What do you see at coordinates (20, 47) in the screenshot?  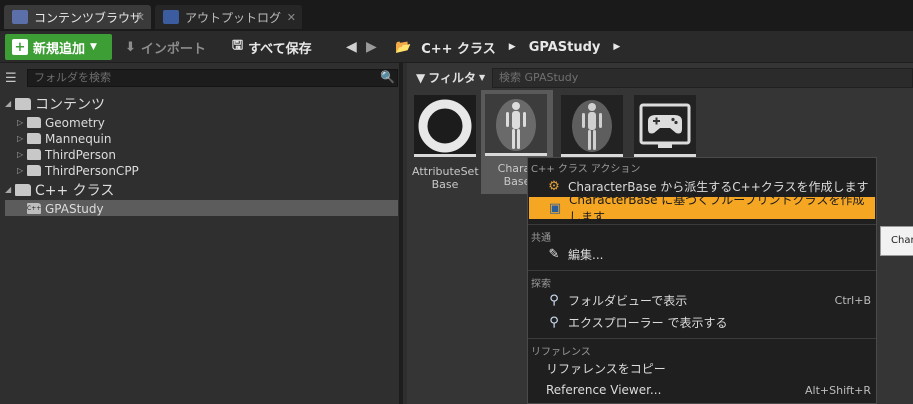 I see `plus-icon: +` at bounding box center [20, 47].